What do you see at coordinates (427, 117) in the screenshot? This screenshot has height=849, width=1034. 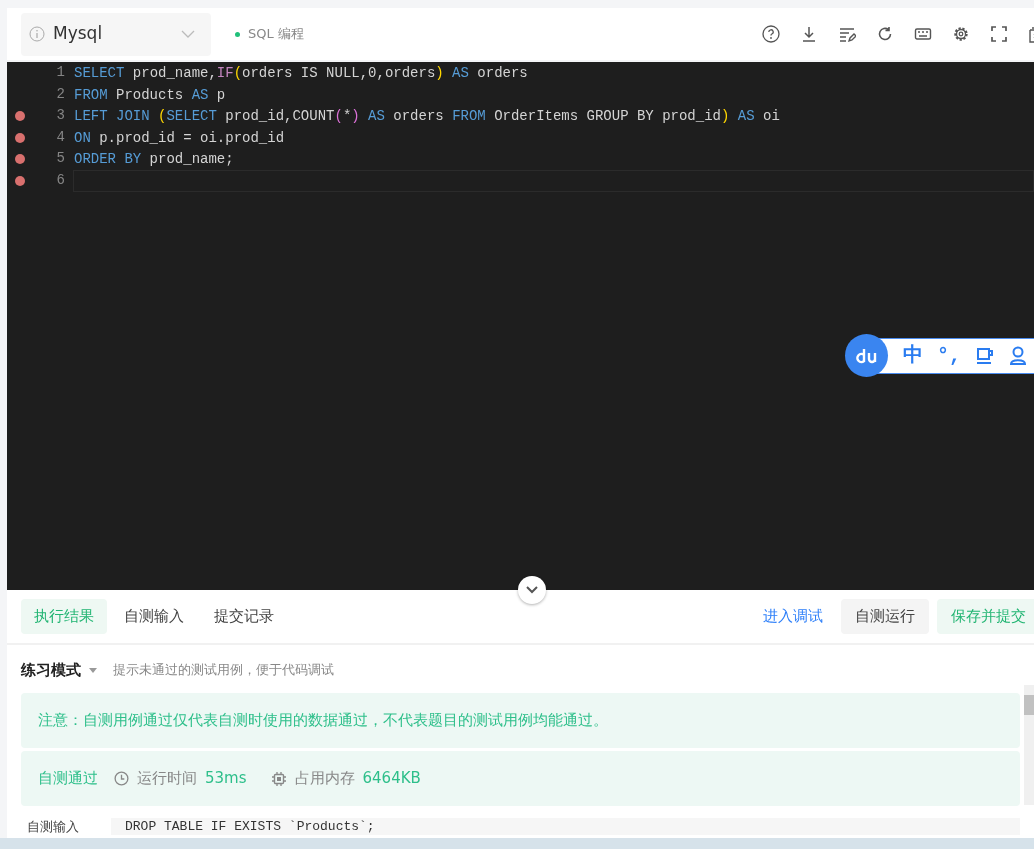 I see `code-line: LEFT JOIN (SELECT prod_id,COUNT(*) AS orders FROM OrderItems GROUP BY prod_id) AS oi` at bounding box center [427, 117].